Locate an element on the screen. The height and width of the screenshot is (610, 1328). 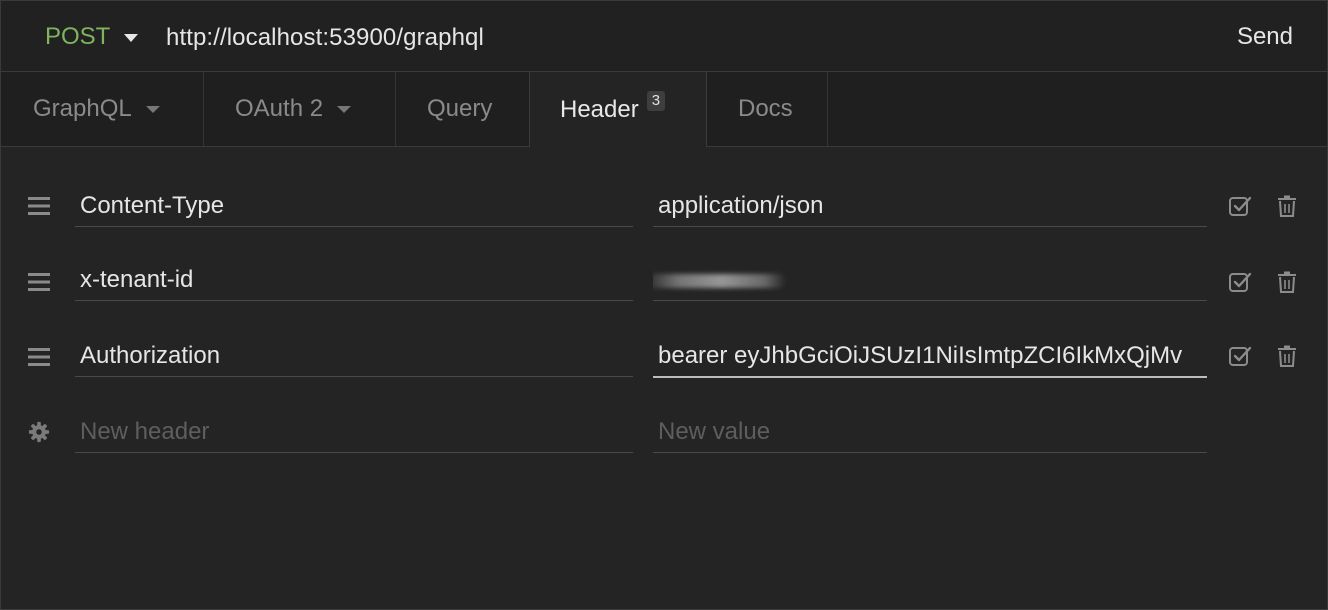
send-button: Send is located at coordinates (1265, 37).